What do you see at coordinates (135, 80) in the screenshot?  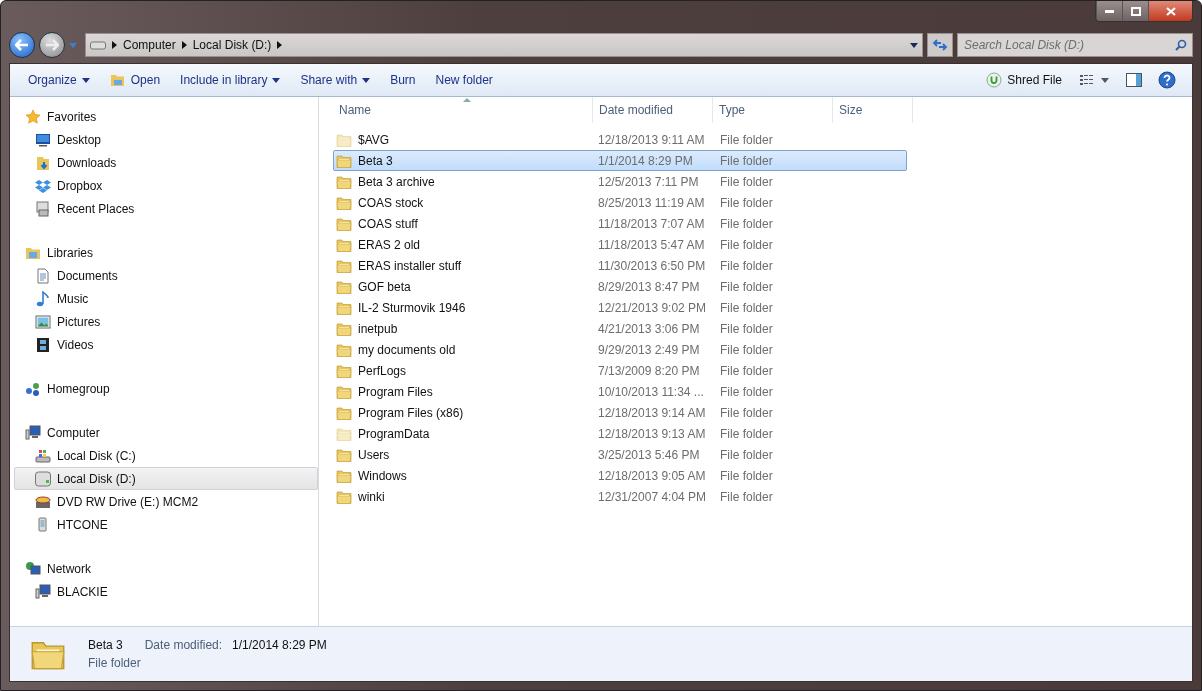 I see `toolbar-button: Open` at bounding box center [135, 80].